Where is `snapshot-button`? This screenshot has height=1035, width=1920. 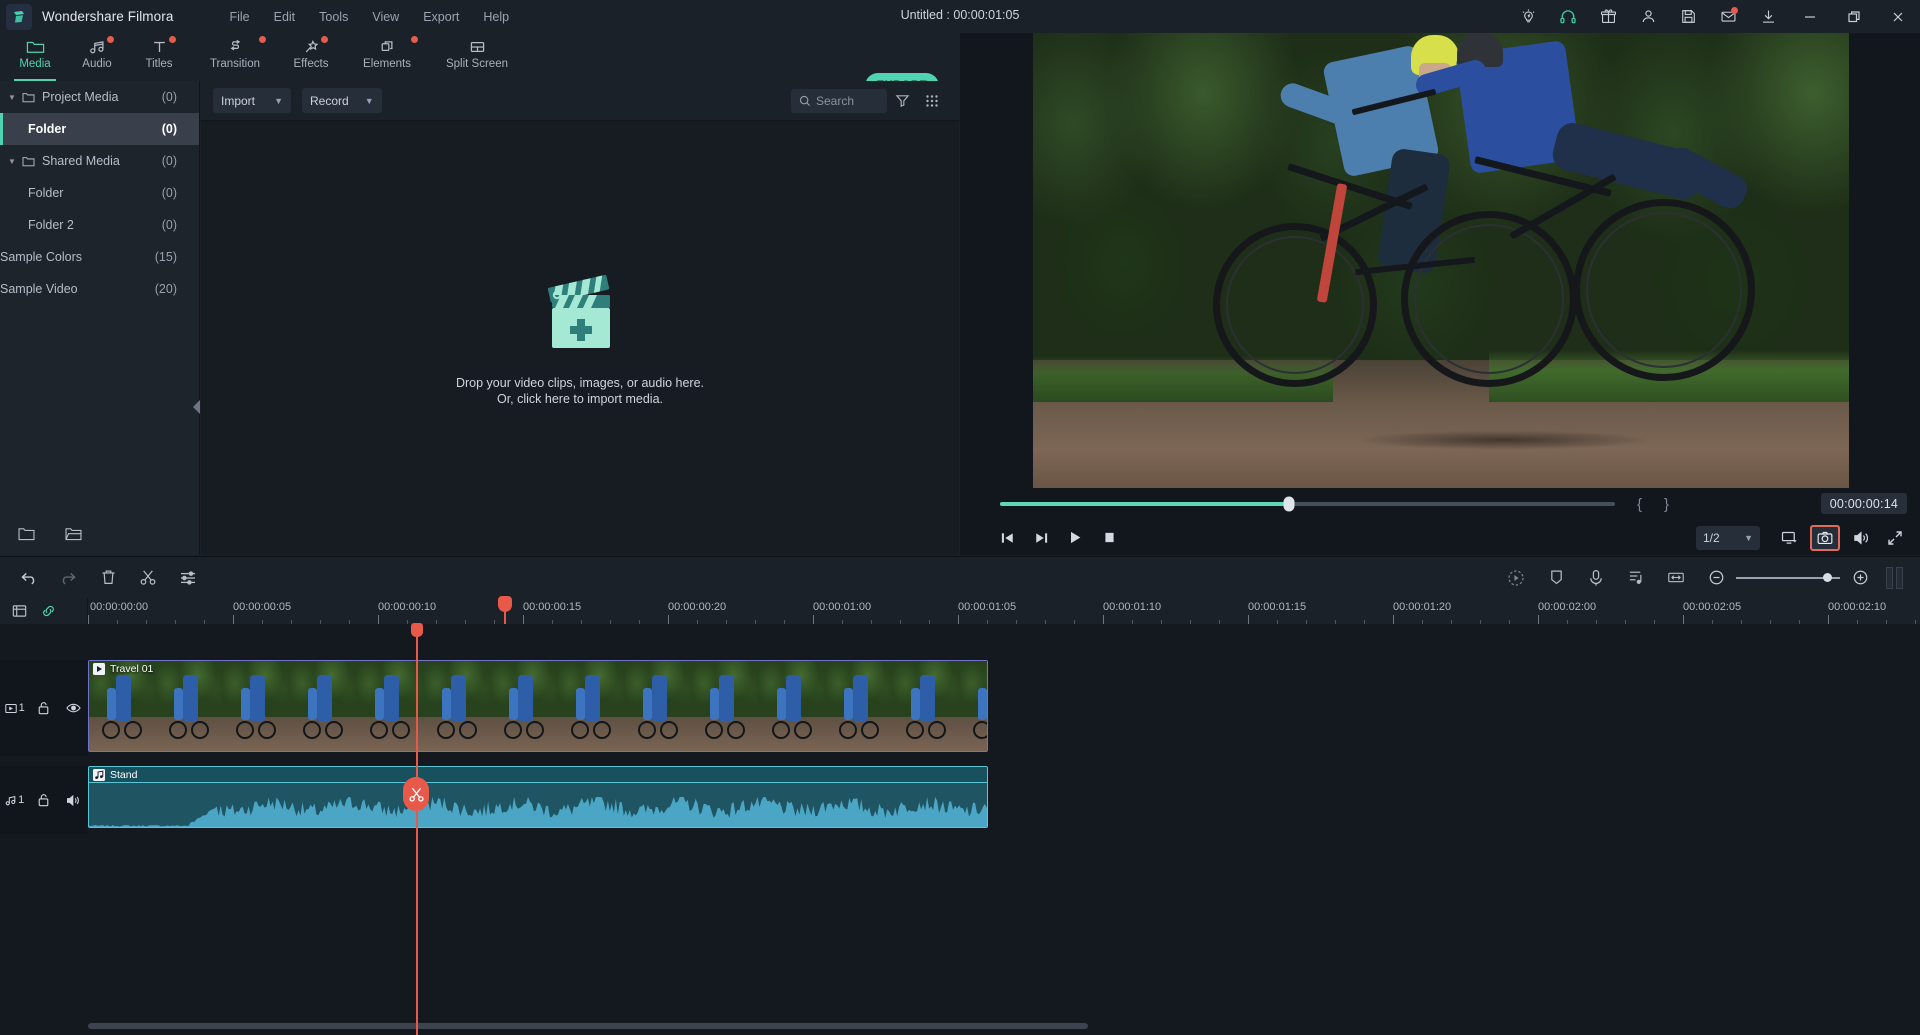
snapshot-button is located at coordinates (1825, 537).